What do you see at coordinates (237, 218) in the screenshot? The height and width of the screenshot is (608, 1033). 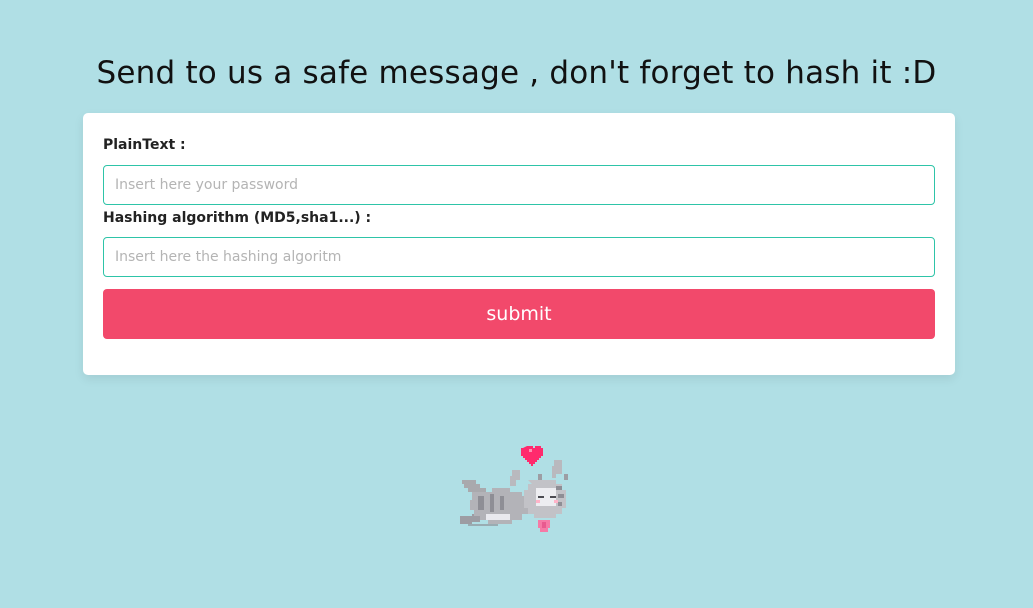 I see `algorithm-label: Hashing algorithm (MD5,sha1...) :` at bounding box center [237, 218].